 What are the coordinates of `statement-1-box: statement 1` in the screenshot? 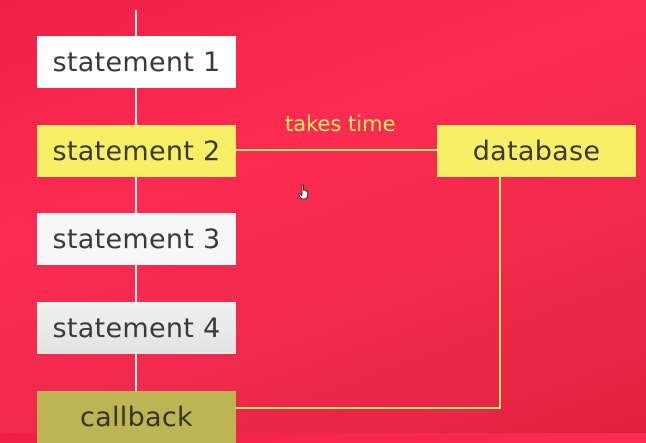 It's located at (136, 62).